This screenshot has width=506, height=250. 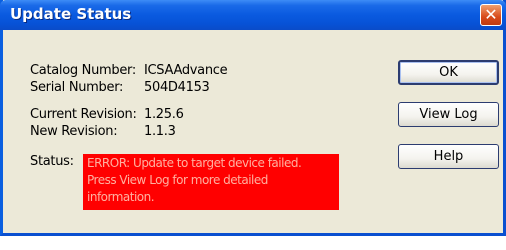 I want to click on view-log-button: View Log, so click(x=448, y=114).